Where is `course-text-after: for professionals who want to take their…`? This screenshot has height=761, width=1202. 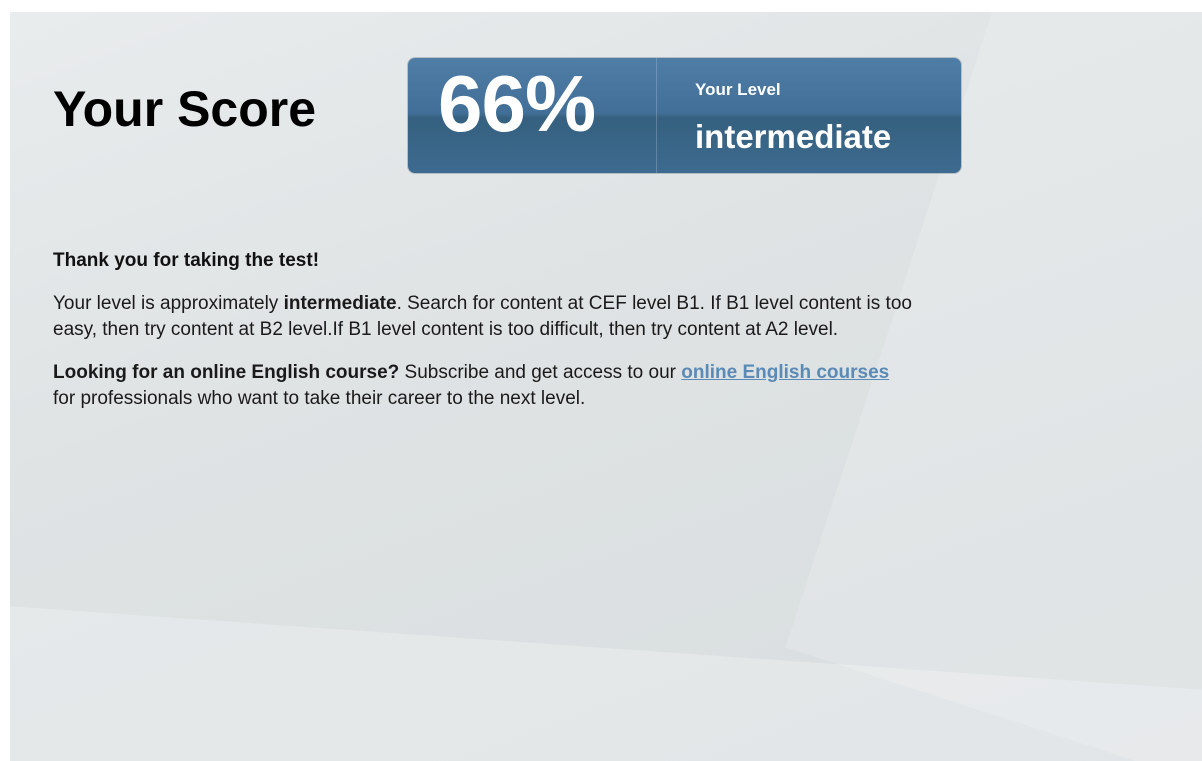 course-text-after: for professionals who want to take their… is located at coordinates (319, 398).